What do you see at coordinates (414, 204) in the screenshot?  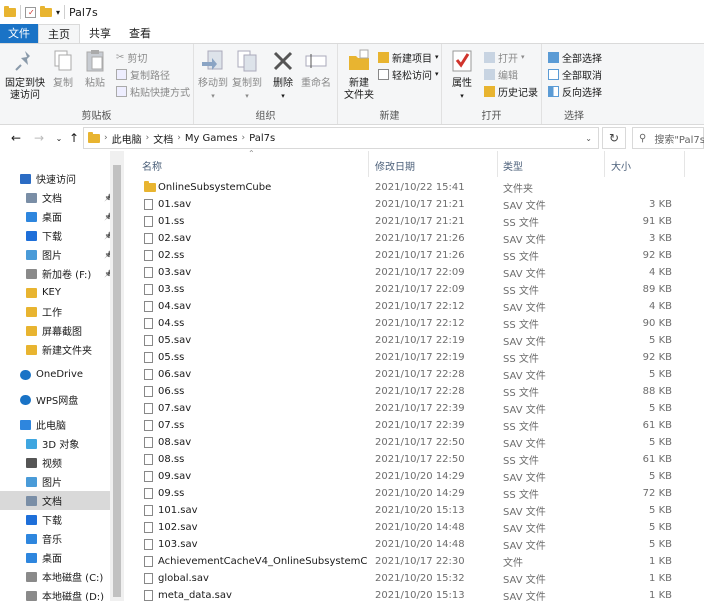 I see `file-row: 01.sav 2021/10/17 21:21 SAV 文件 3 KB` at bounding box center [414, 204].